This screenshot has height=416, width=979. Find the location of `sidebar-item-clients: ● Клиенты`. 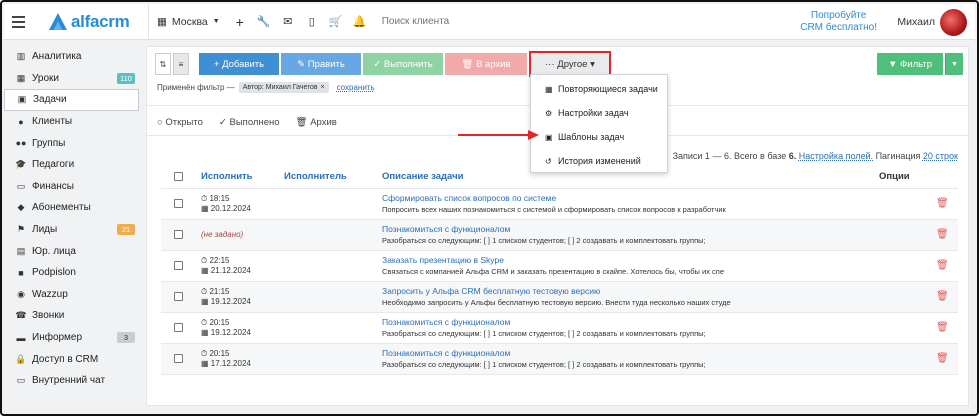

sidebar-item-clients: ● Клиенты is located at coordinates (71, 122).